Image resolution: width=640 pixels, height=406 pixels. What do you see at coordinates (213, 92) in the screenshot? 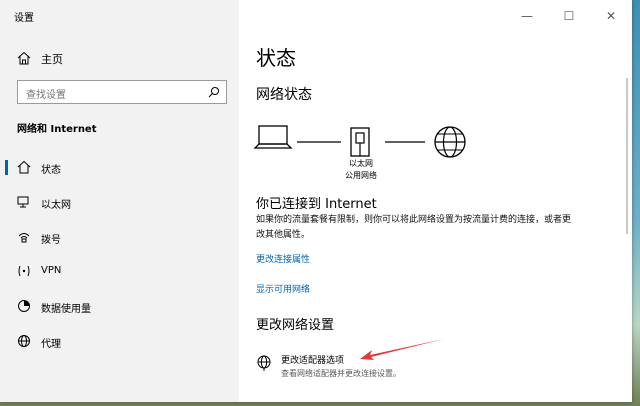
I see `search-icon` at bounding box center [213, 92].